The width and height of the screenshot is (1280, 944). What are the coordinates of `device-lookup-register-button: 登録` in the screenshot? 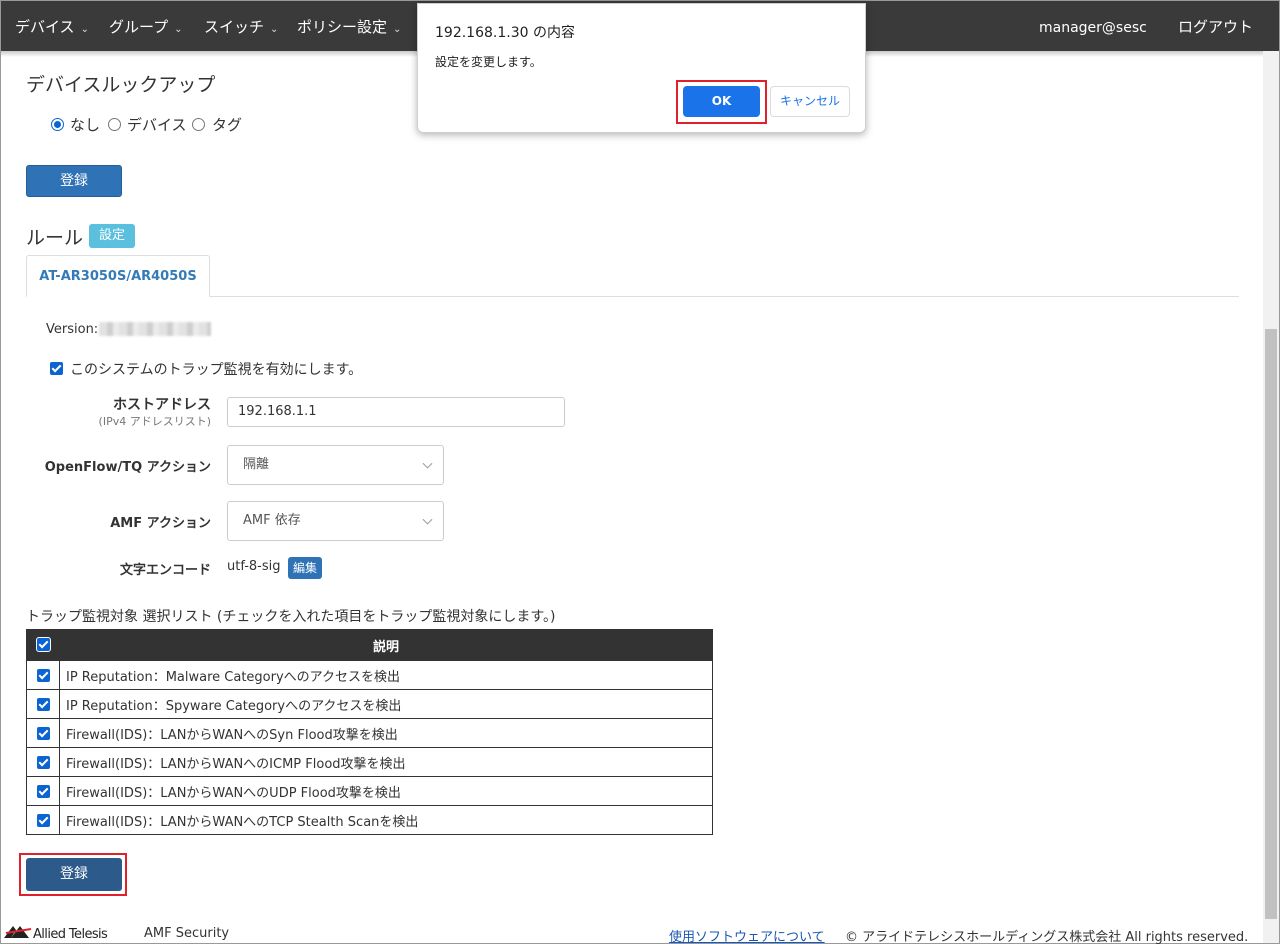 It's located at (74, 181).